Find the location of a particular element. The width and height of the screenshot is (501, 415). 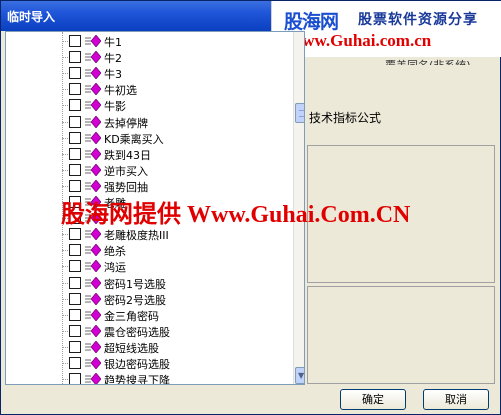

tree-item: 绝杀 is located at coordinates (148, 250).